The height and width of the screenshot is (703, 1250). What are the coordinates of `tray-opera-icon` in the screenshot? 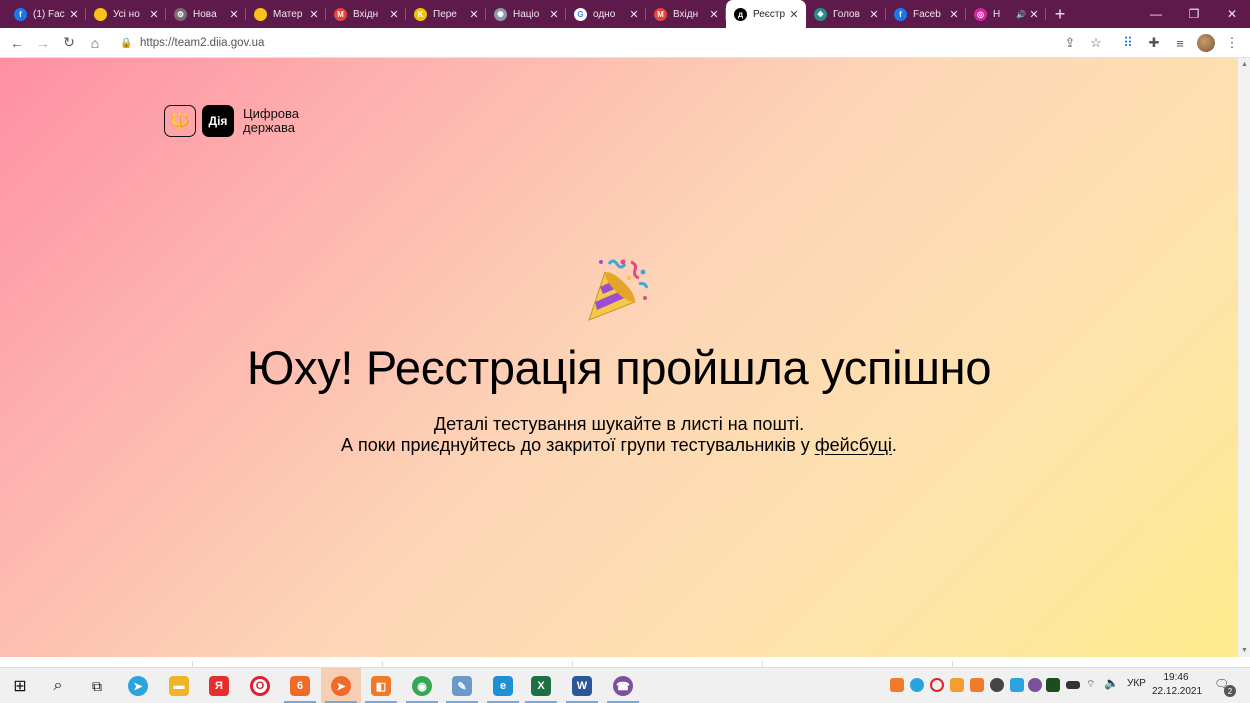 It's located at (937, 685).